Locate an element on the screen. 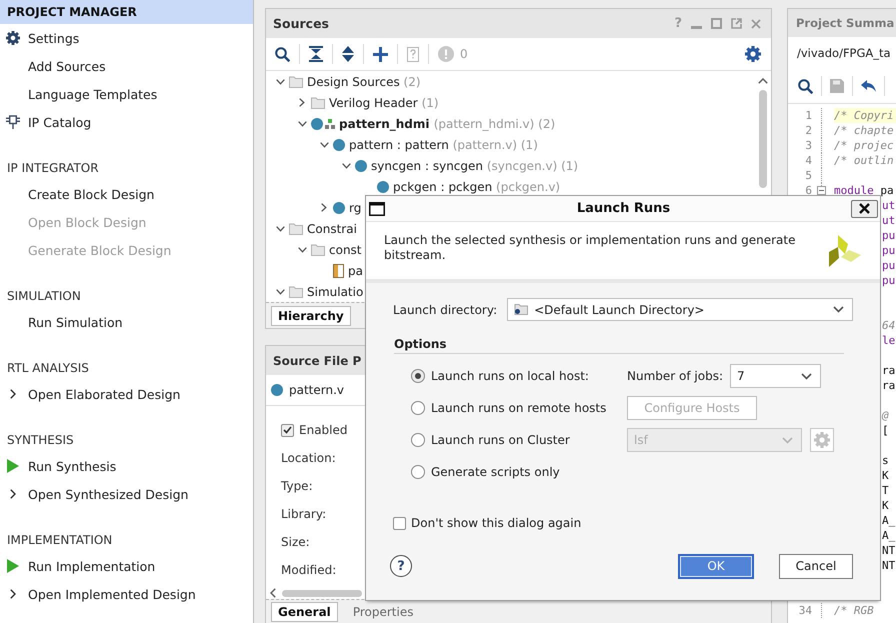 Image resolution: width=896 pixels, height=623 pixels. code-line: /* outlin is located at coordinates (864, 160).